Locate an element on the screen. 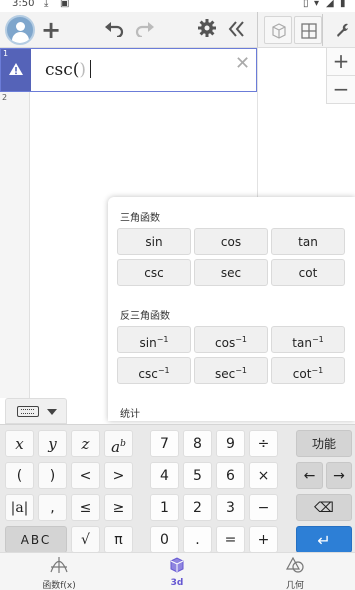  abc-button: ABC is located at coordinates (36, 539).